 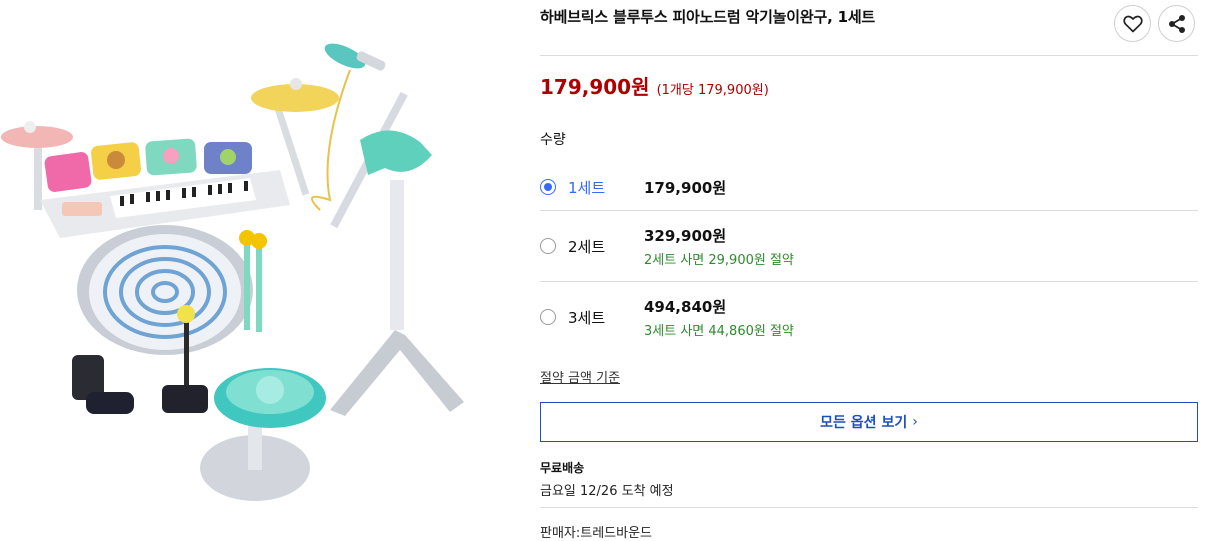 I want to click on shipping-divider, so click(x=869, y=507).